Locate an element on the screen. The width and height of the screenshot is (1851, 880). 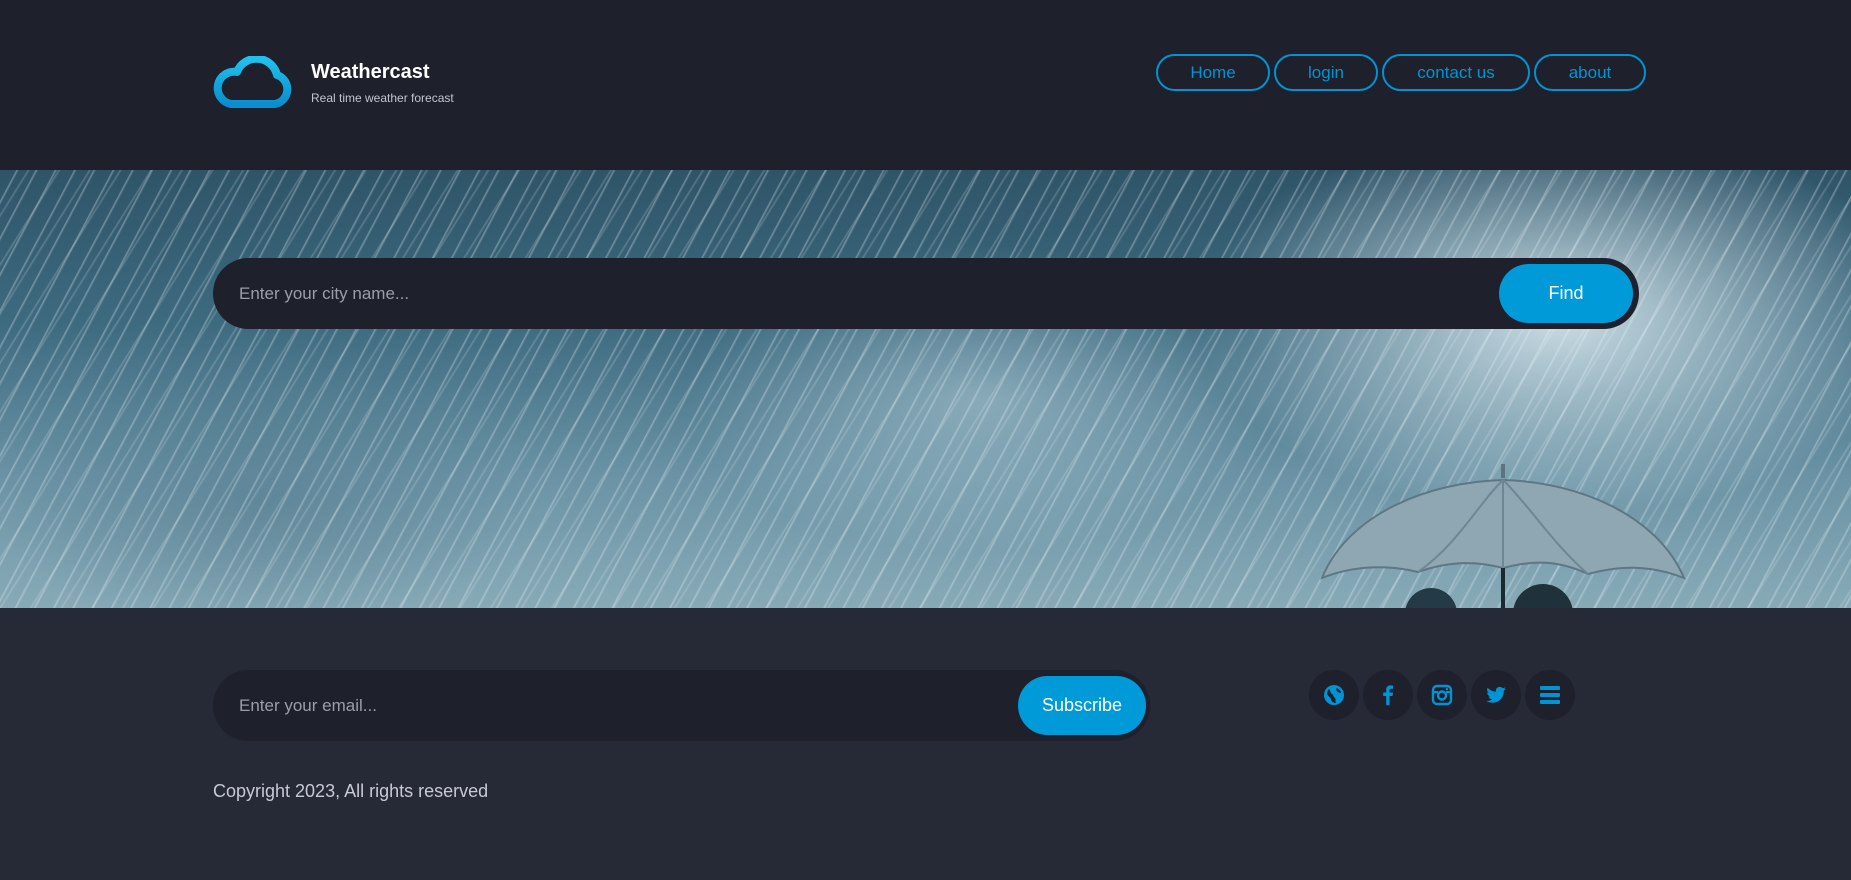
copyright-text: Copyright 2023, All rights reserved is located at coordinates (351, 791).